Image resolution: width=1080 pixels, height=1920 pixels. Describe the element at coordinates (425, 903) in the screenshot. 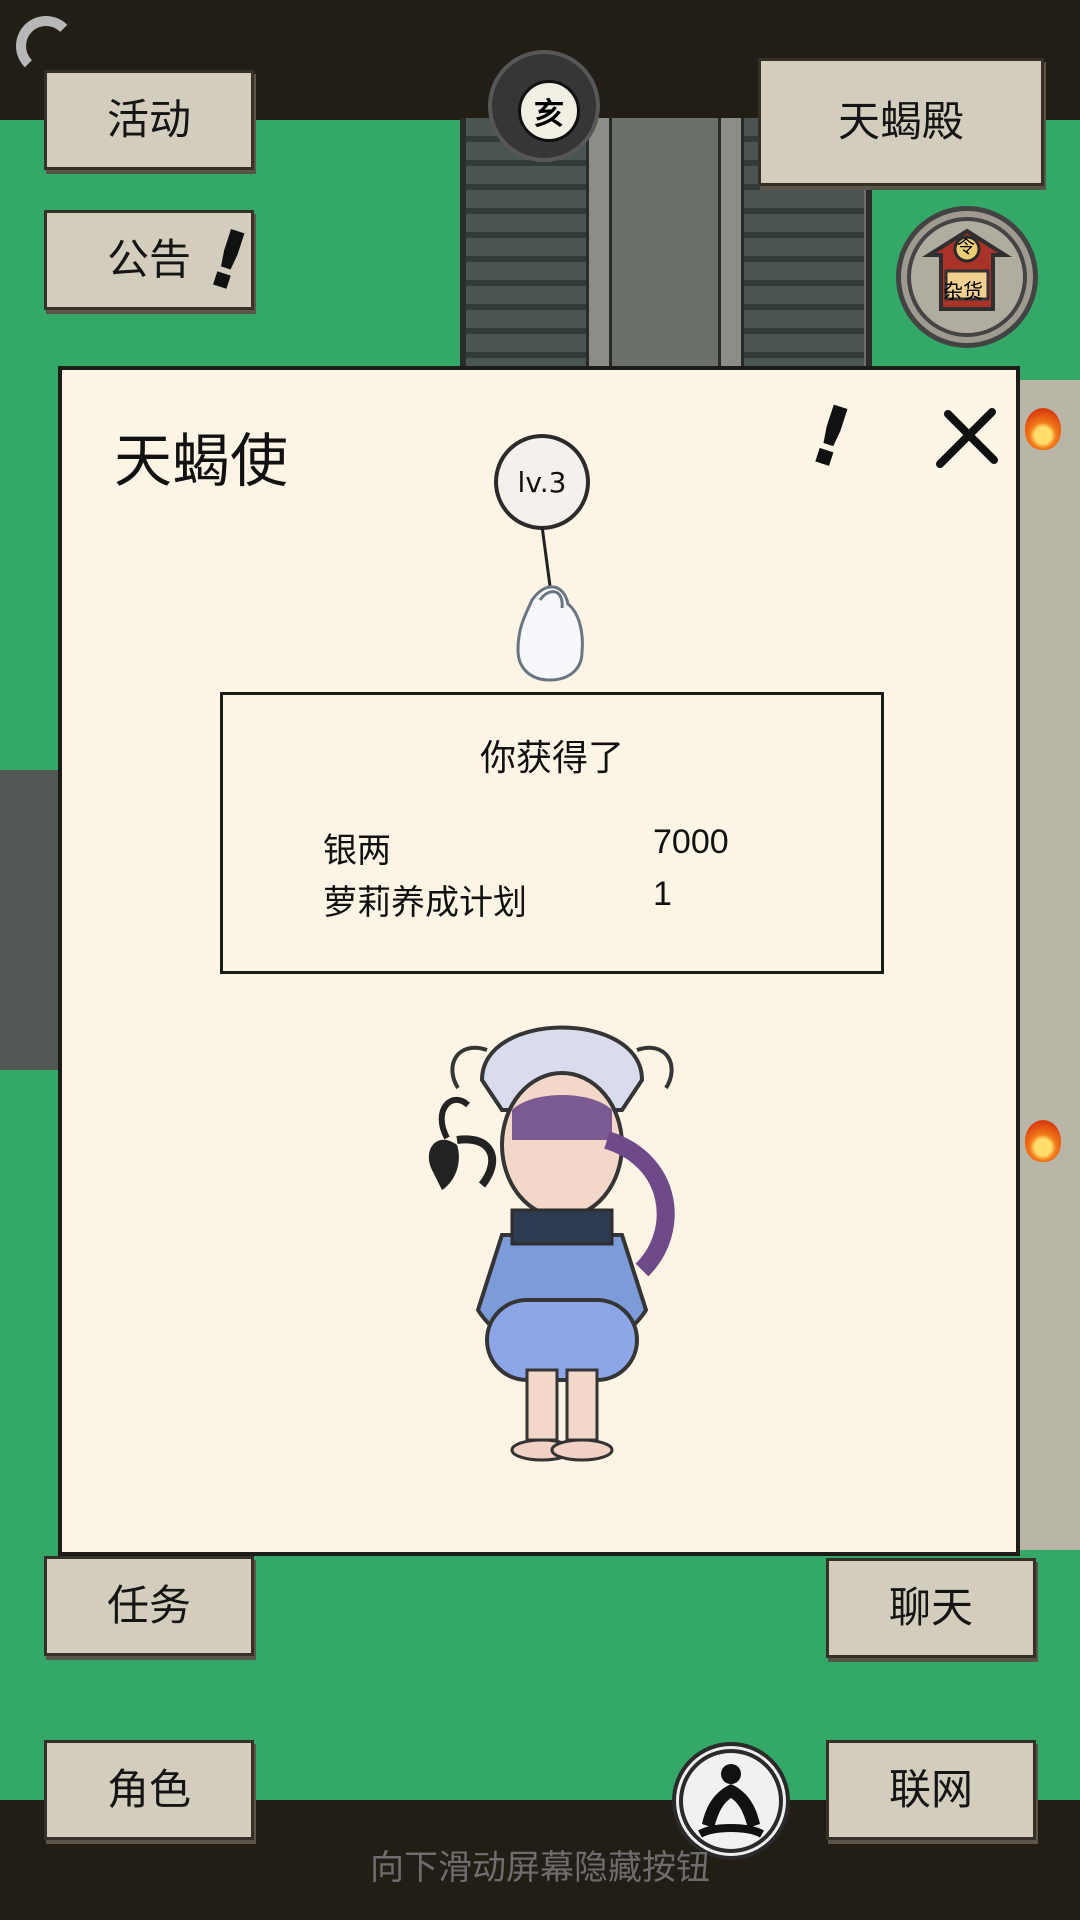

I see `reward-name: 萝莉养成计划` at that location.